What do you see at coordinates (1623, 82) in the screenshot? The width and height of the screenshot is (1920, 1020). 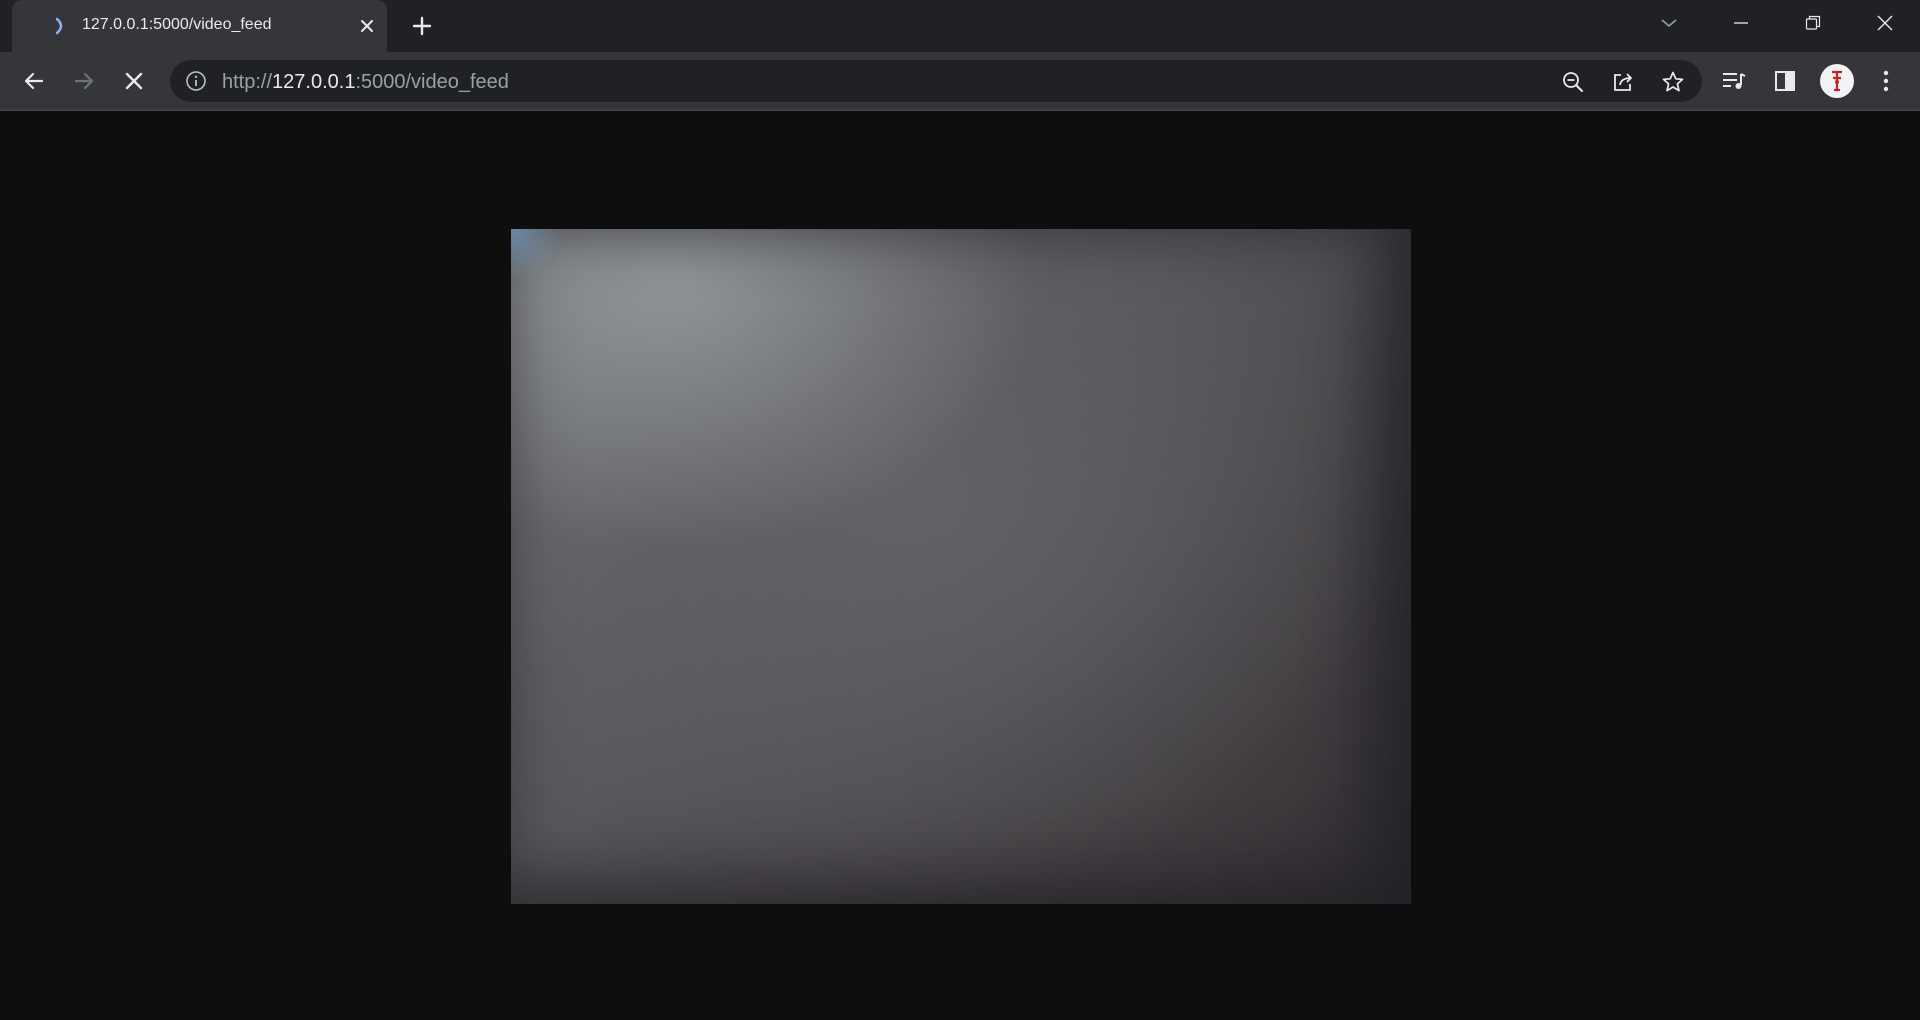 I see `share-icon` at bounding box center [1623, 82].